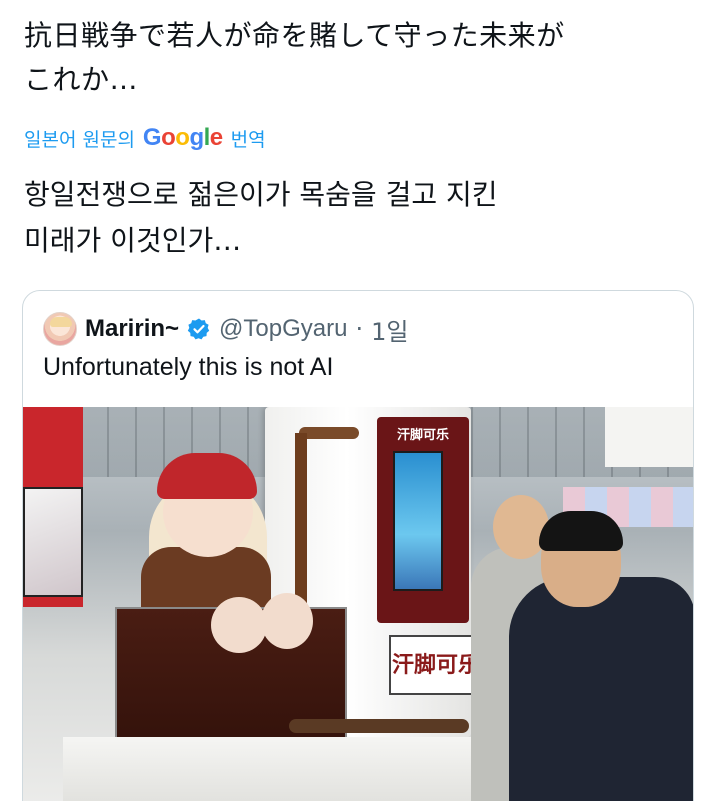 The height and width of the screenshot is (801, 714). Describe the element at coordinates (132, 329) in the screenshot. I see `author-name: Maririn~` at that location.